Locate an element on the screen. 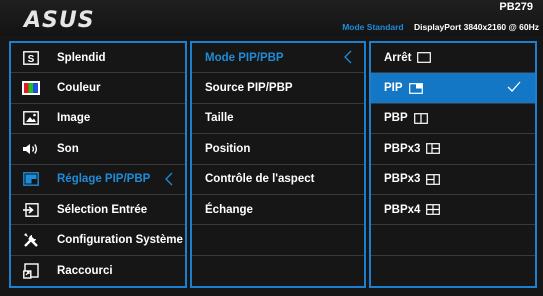 Image resolution: width=543 pixels, height=296 pixels. pbp-three-split-icon-b is located at coordinates (433, 179).